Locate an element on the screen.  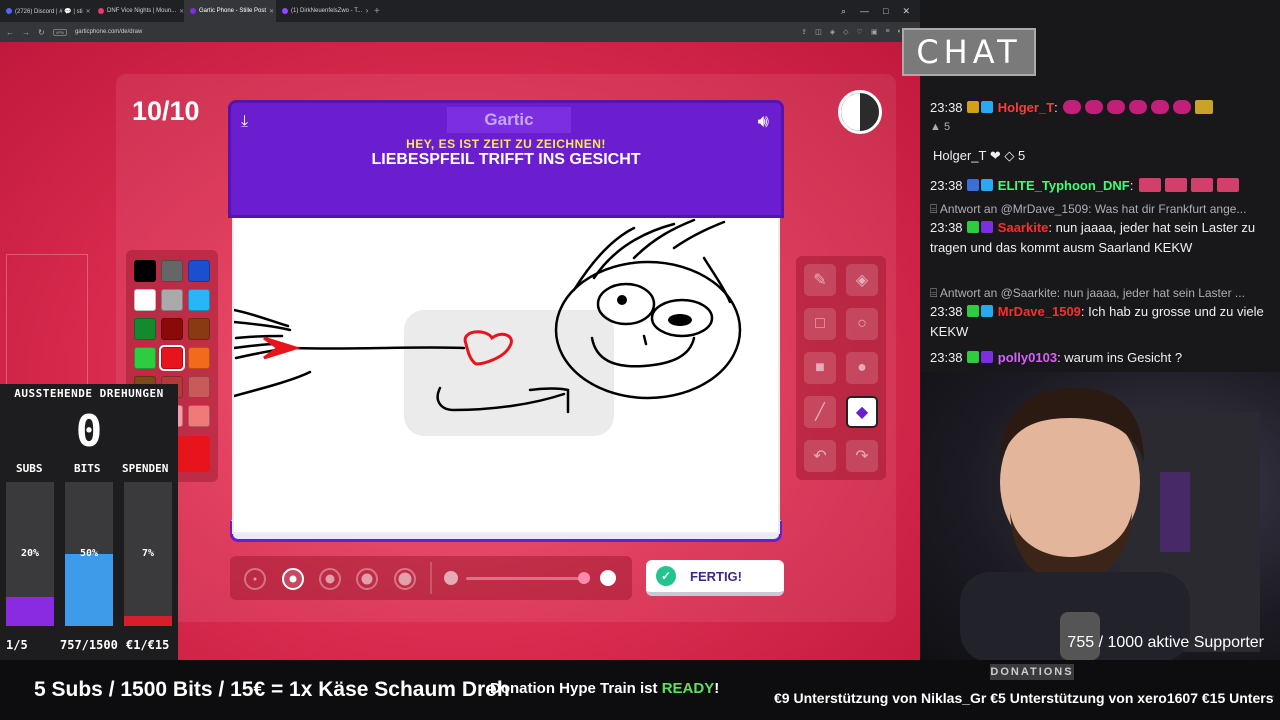
emote-icon is located at coordinates (1227, 185).